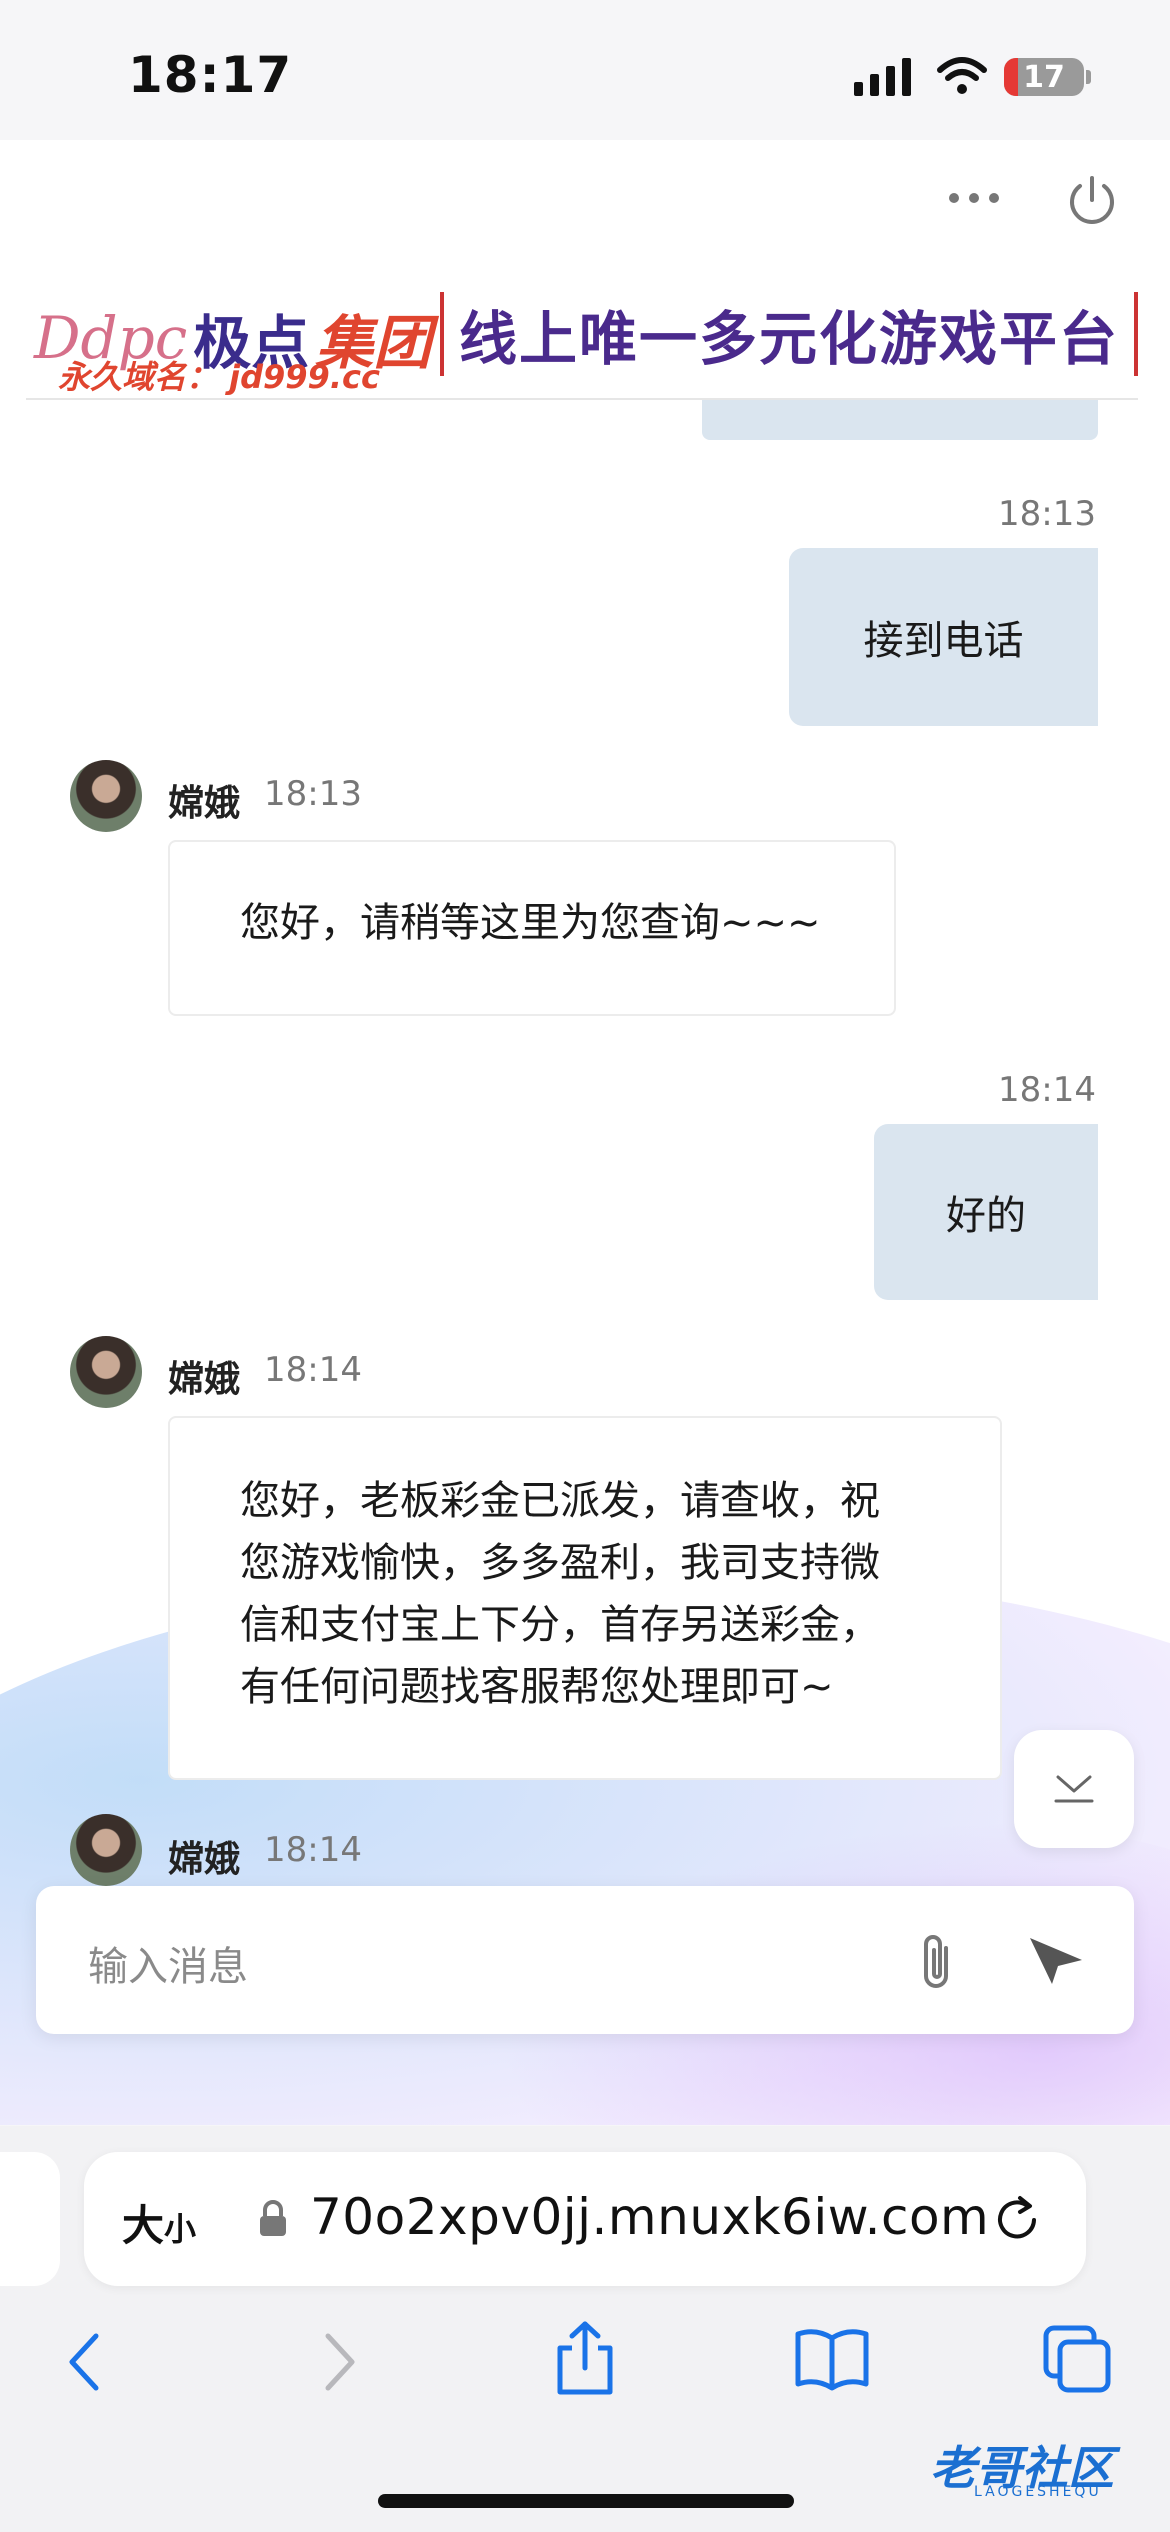 The height and width of the screenshot is (2532, 1170). Describe the element at coordinates (943, 637) in the screenshot. I see `outgoing-message: 接到电话` at that location.